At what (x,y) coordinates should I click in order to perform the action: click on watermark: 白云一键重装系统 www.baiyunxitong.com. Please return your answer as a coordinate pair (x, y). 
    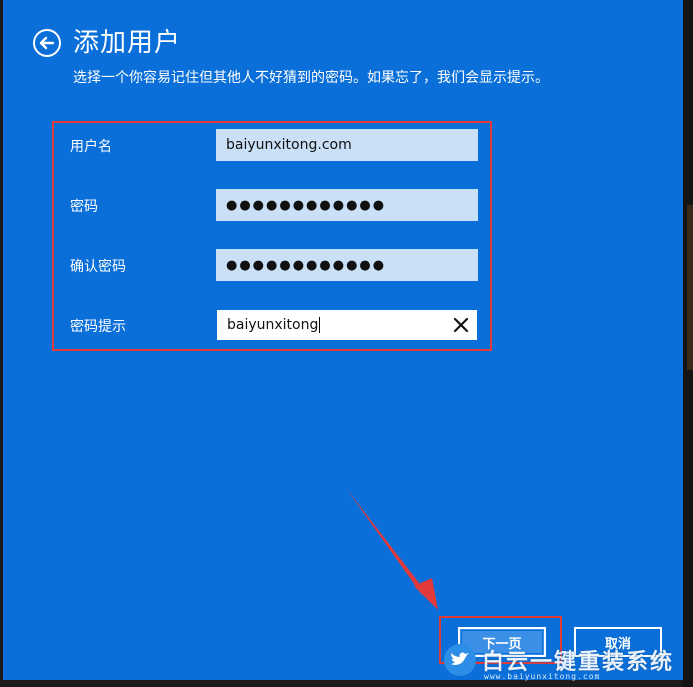
    Looking at the image, I should click on (565, 663).